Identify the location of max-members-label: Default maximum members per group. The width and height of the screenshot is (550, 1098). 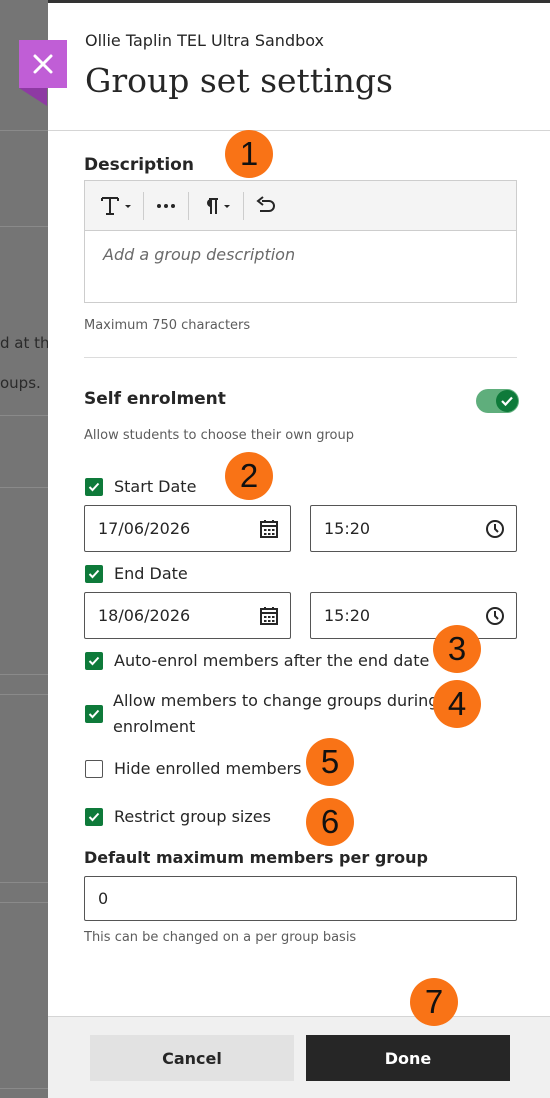
(256, 857).